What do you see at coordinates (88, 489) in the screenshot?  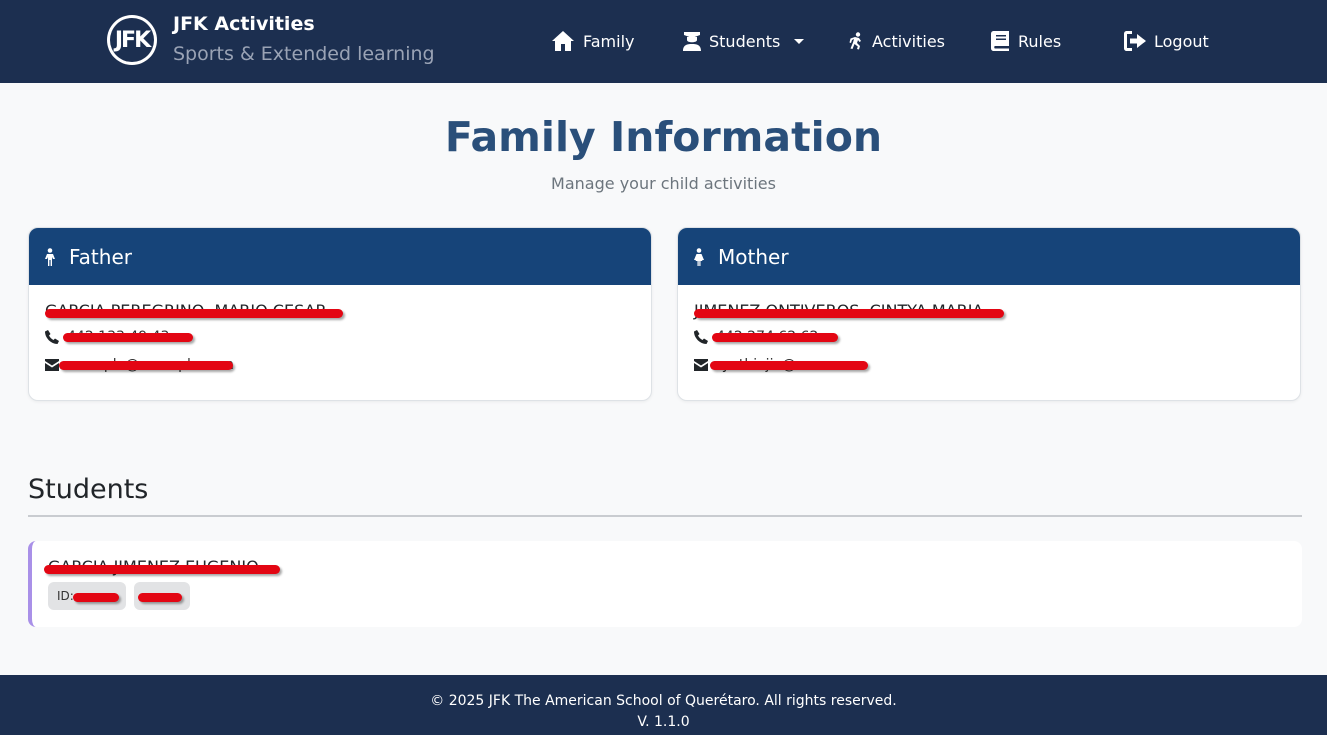 I see `students-heading: Students` at bounding box center [88, 489].